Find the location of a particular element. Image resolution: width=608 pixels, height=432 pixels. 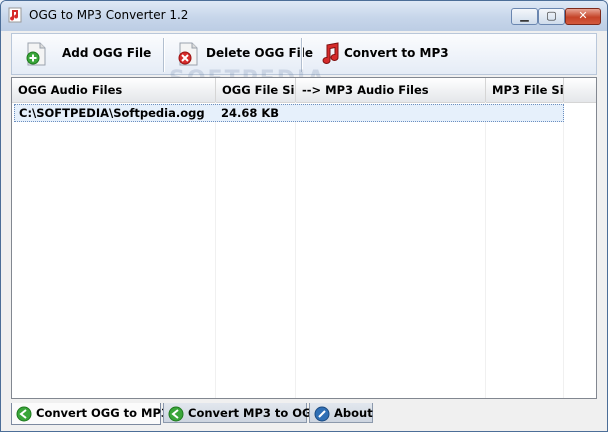

minimize-button: ▁ is located at coordinates (524, 16).